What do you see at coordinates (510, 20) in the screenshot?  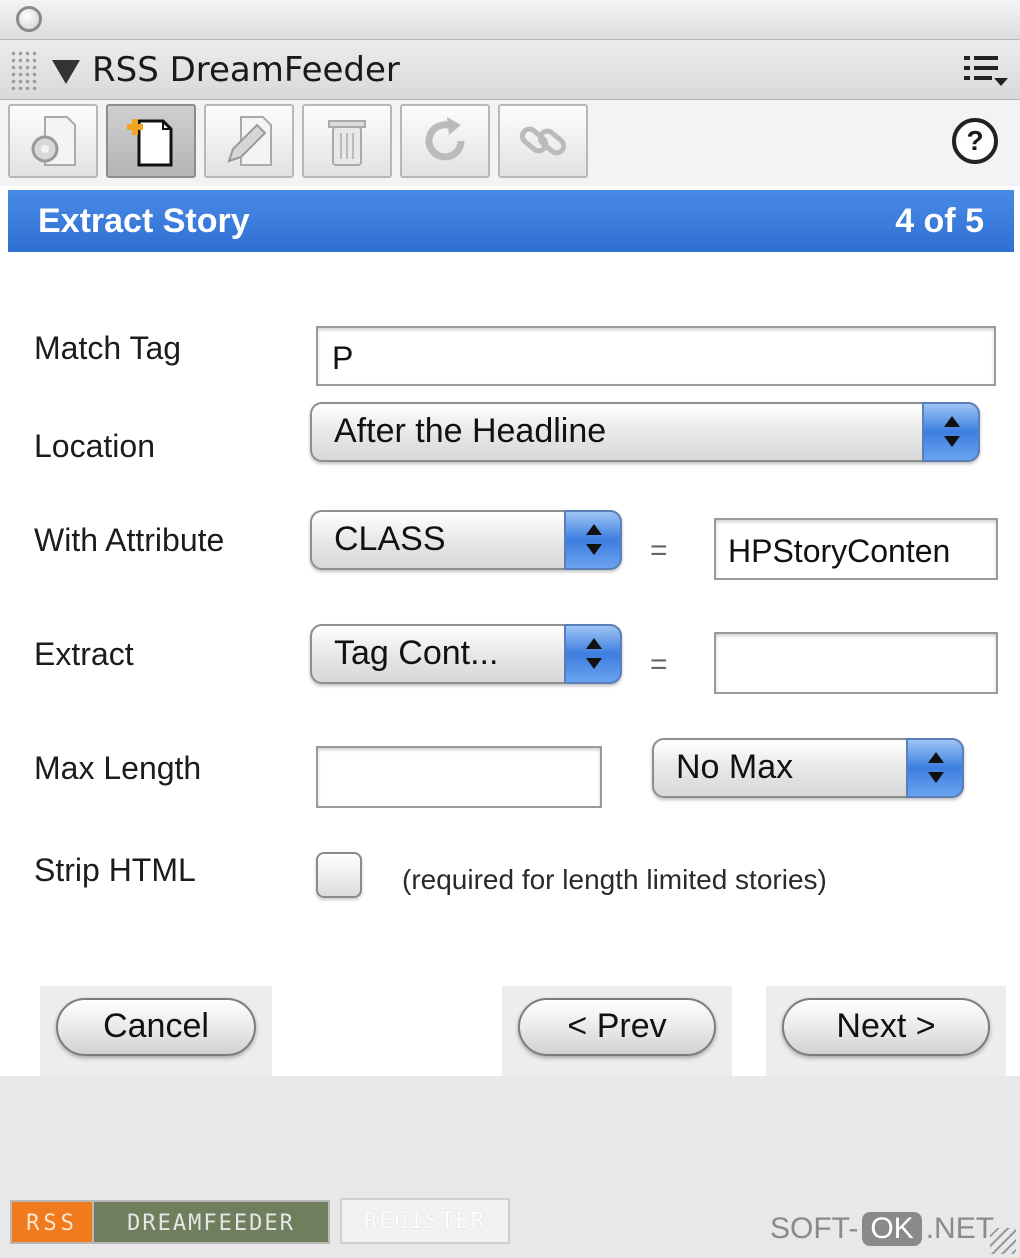 I see `window-titlebar` at bounding box center [510, 20].